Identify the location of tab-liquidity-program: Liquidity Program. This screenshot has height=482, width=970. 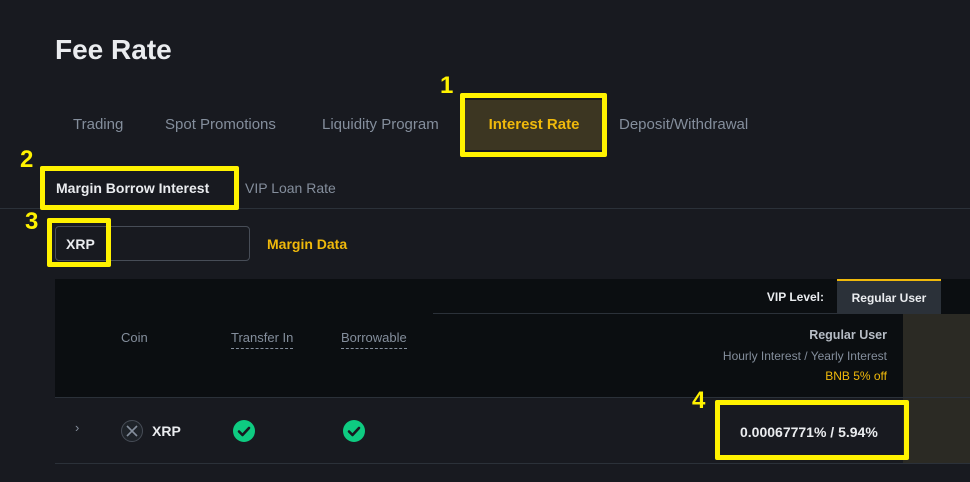
(380, 125).